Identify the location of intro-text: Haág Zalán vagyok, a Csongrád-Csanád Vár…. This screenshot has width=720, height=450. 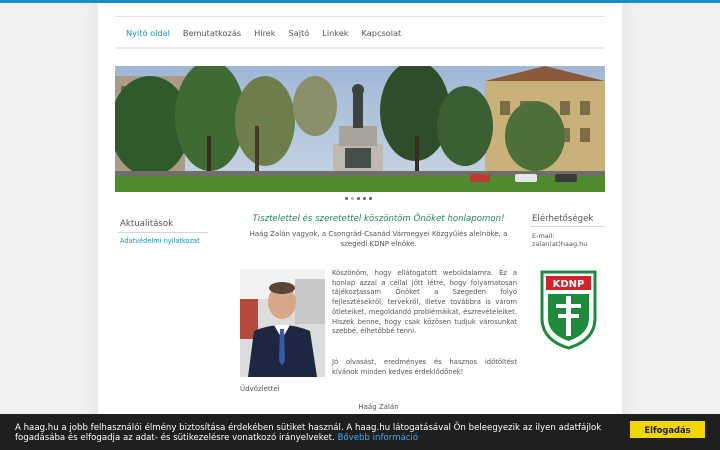
(378, 239).